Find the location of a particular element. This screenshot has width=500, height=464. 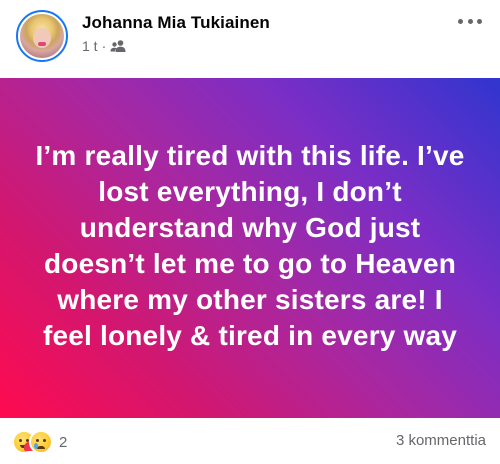

more-horizontal-icon is located at coordinates (470, 21).